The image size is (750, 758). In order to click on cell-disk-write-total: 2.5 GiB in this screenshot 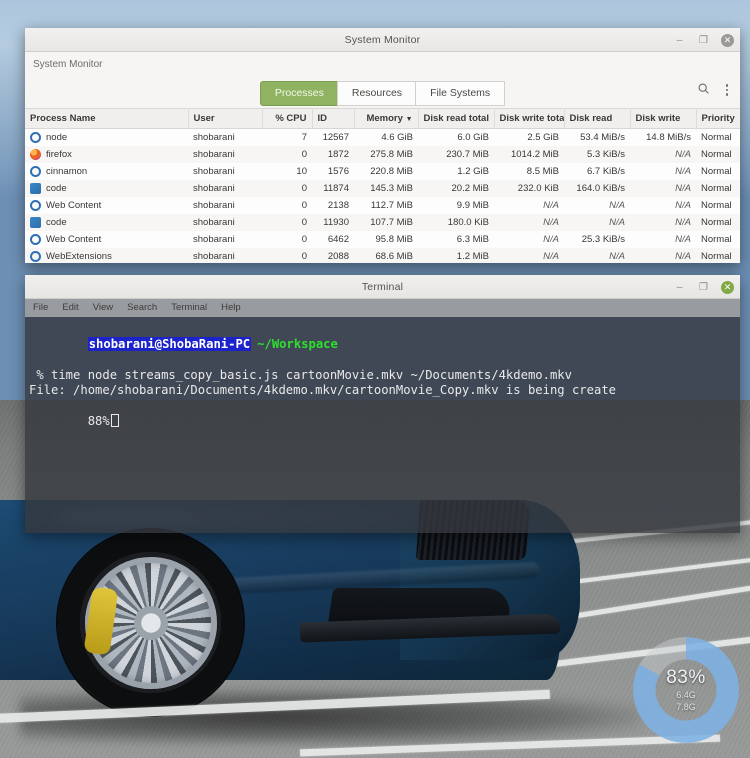, I will do `click(529, 137)`.